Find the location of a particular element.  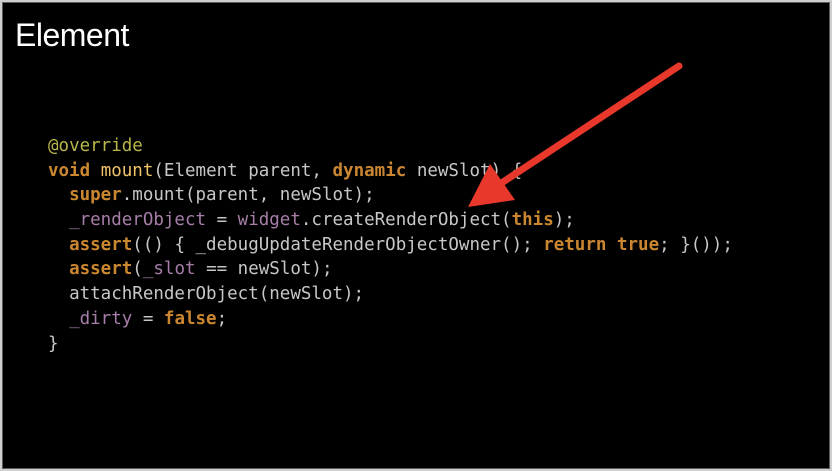

code-token-plain: ; is located at coordinates (222, 318).